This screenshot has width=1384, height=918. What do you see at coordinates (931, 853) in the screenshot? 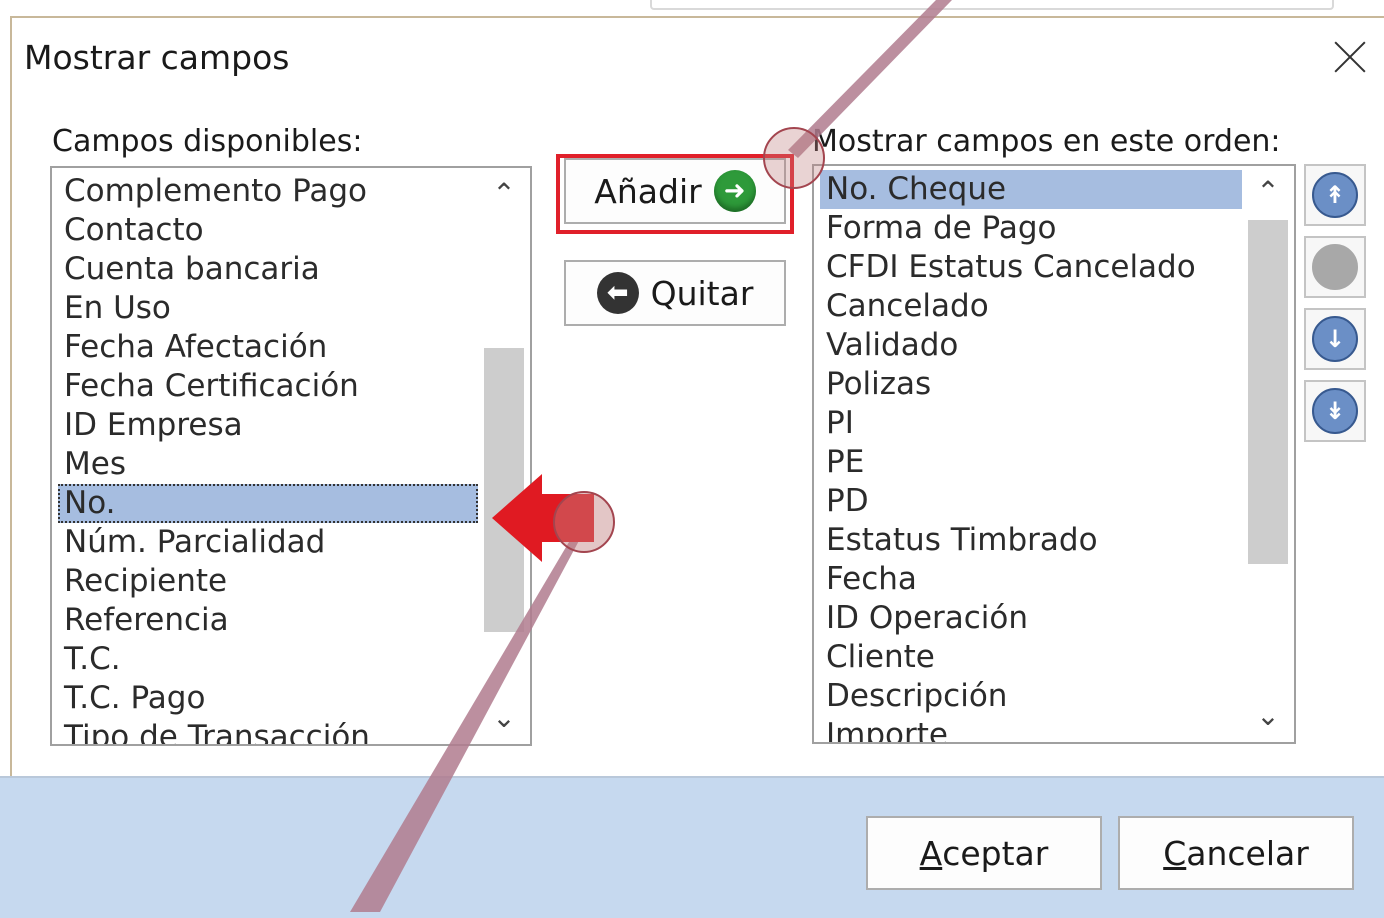
I see `accept-mnemonic: A` at bounding box center [931, 853].